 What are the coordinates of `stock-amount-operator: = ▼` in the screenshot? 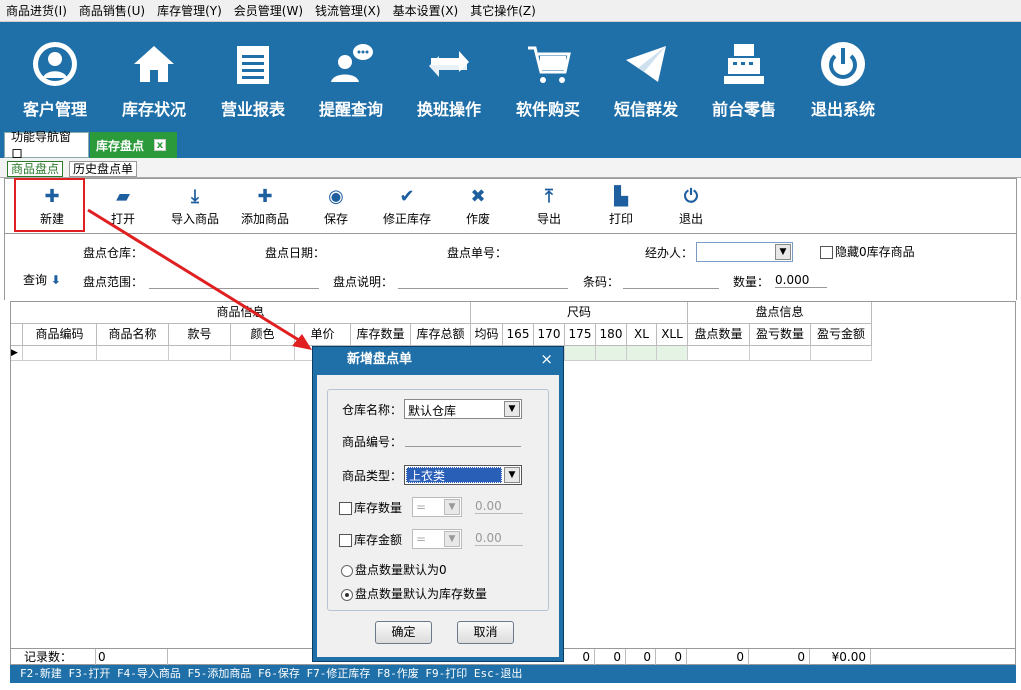 It's located at (437, 539).